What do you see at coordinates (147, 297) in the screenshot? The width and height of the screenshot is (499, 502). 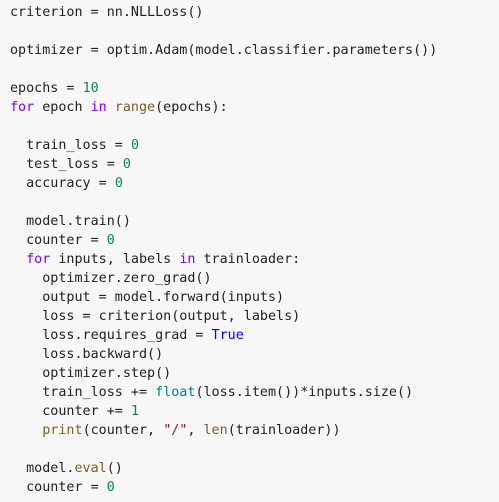 I see `code-token-plain: output = model.forward(inputs)` at bounding box center [147, 297].